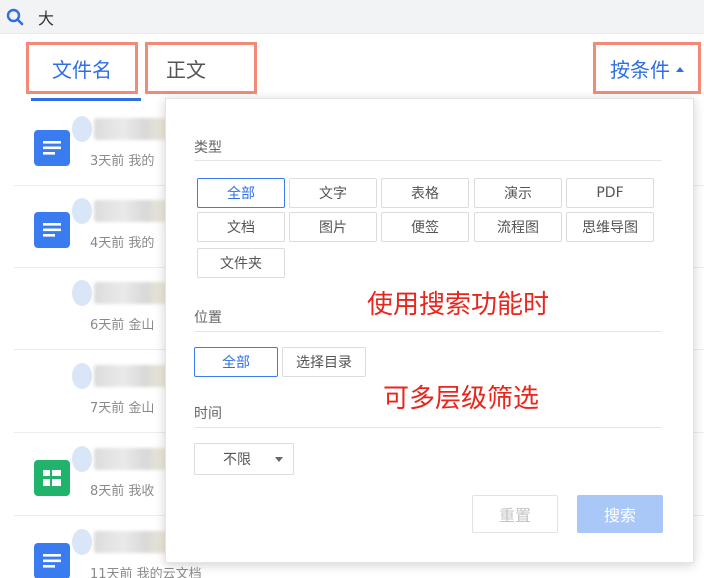 The width and height of the screenshot is (704, 578). What do you see at coordinates (86, 99) in the screenshot?
I see `active-tab-indicator` at bounding box center [86, 99].